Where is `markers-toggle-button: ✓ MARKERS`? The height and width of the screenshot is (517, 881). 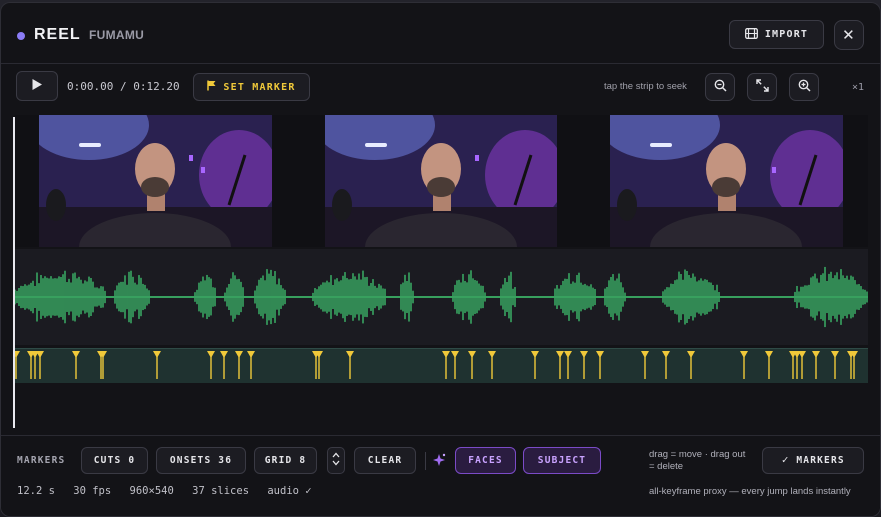
markers-toggle-button: ✓ MARKERS is located at coordinates (813, 460).